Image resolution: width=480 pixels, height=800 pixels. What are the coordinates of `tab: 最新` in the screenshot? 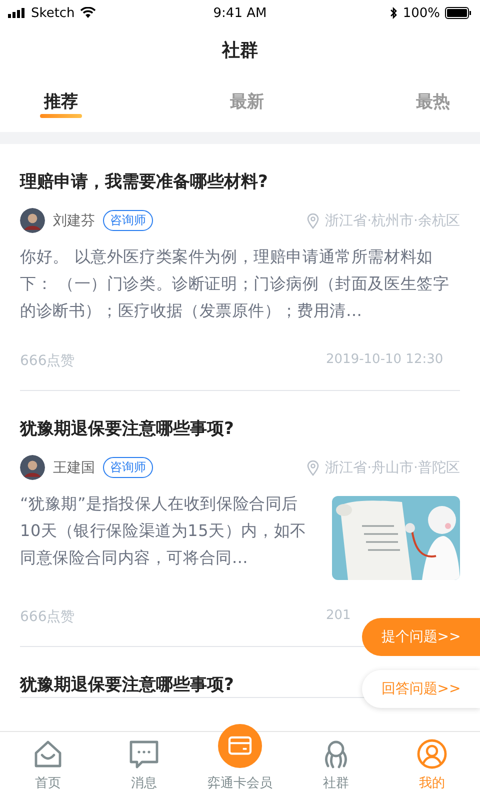 It's located at (247, 101).